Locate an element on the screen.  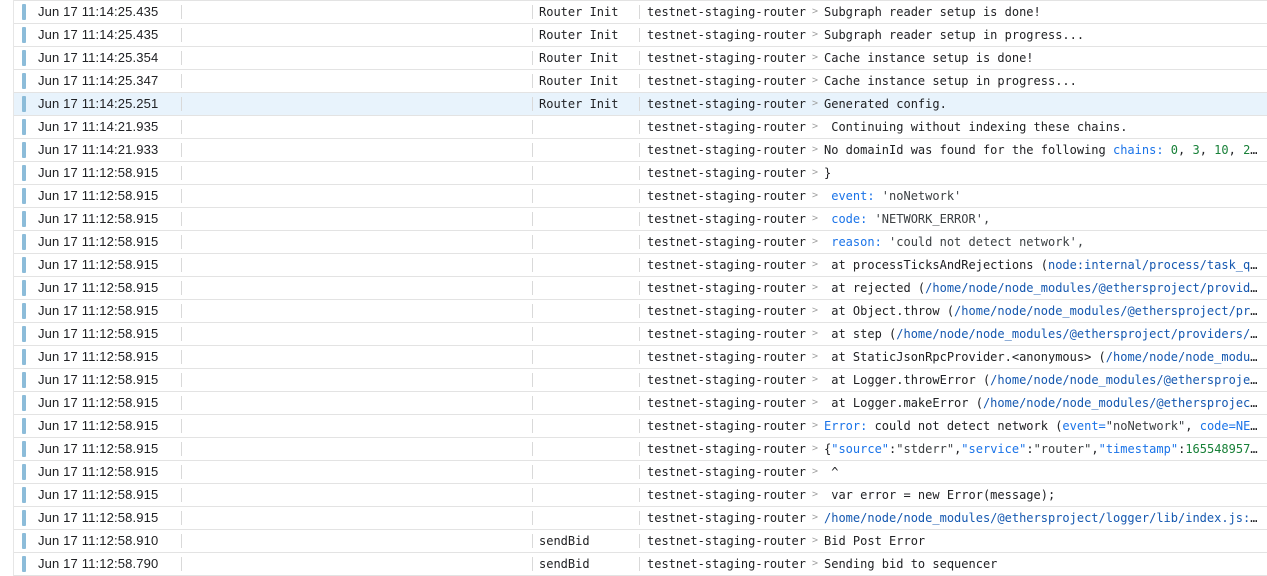
message-token: "timestamp" is located at coordinates (1138, 449).